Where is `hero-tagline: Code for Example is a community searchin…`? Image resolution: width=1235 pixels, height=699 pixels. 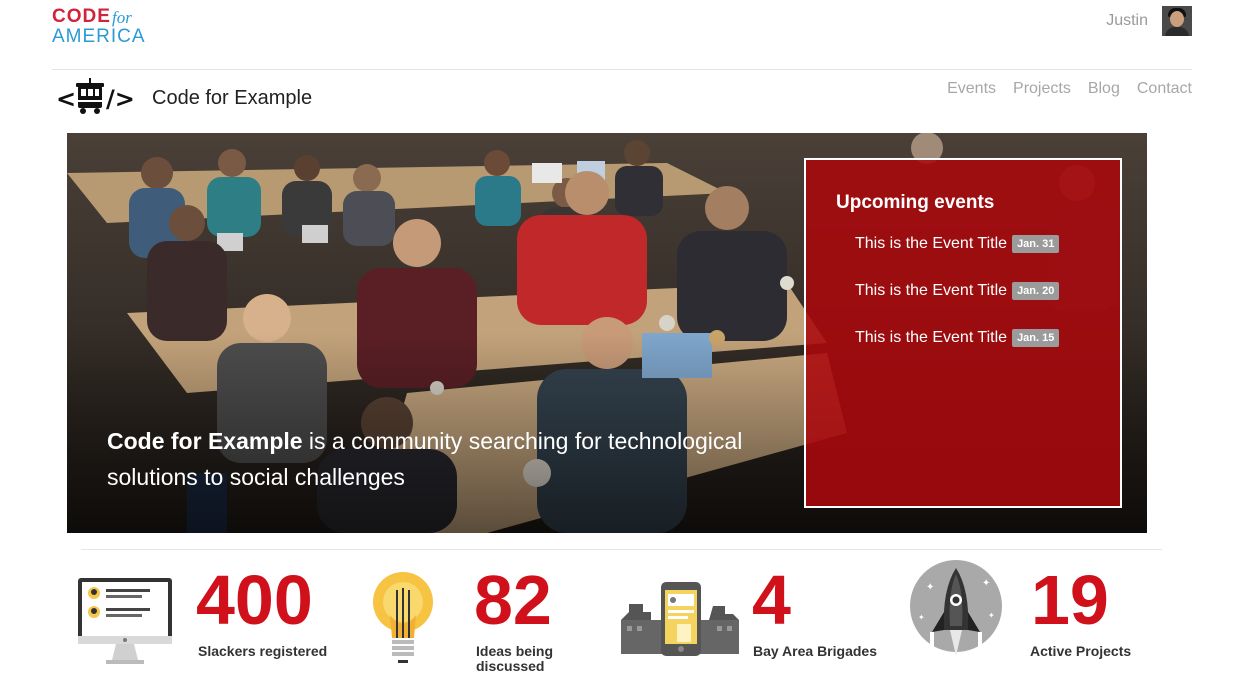
hero-tagline: Code for Example is a community searchin… is located at coordinates (467, 459).